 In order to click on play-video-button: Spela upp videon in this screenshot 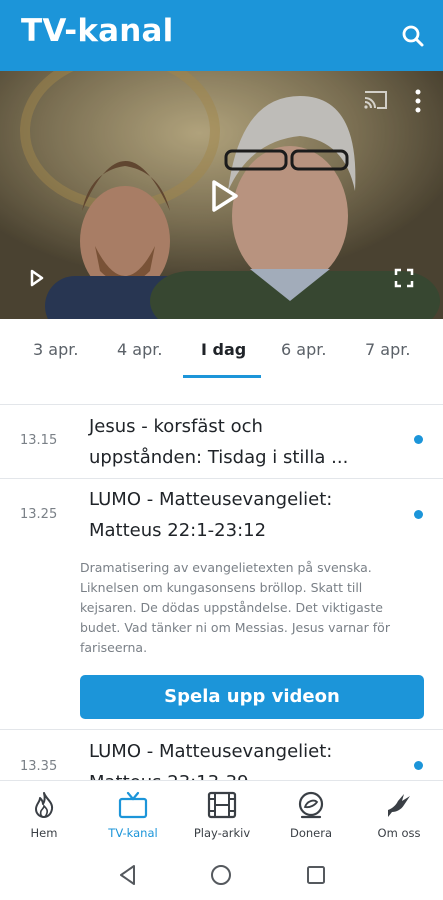, I will do `click(252, 697)`.